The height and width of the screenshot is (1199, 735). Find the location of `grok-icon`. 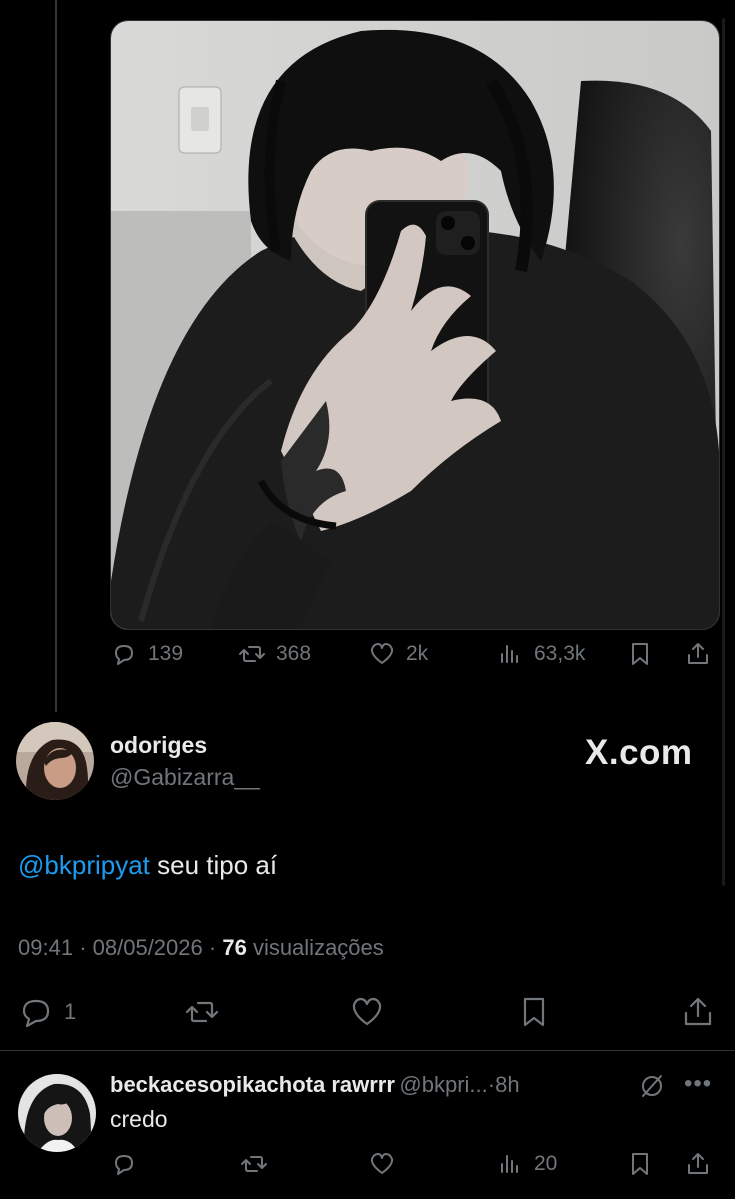

grok-icon is located at coordinates (652, 1086).